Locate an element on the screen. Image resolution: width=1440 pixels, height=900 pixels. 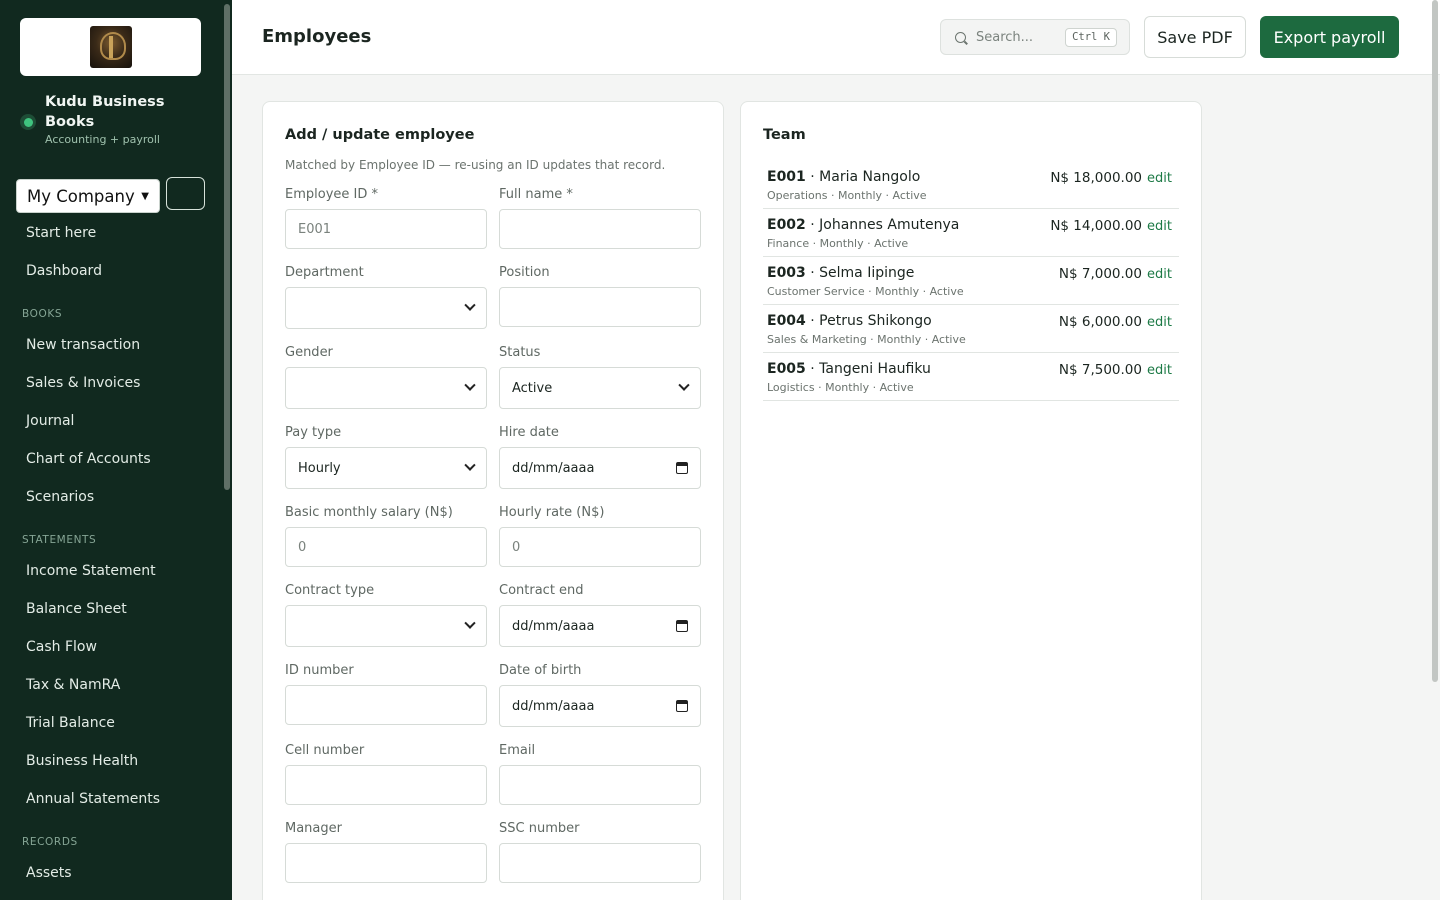
employee-name: Tangeni Haufiku is located at coordinates (875, 369).